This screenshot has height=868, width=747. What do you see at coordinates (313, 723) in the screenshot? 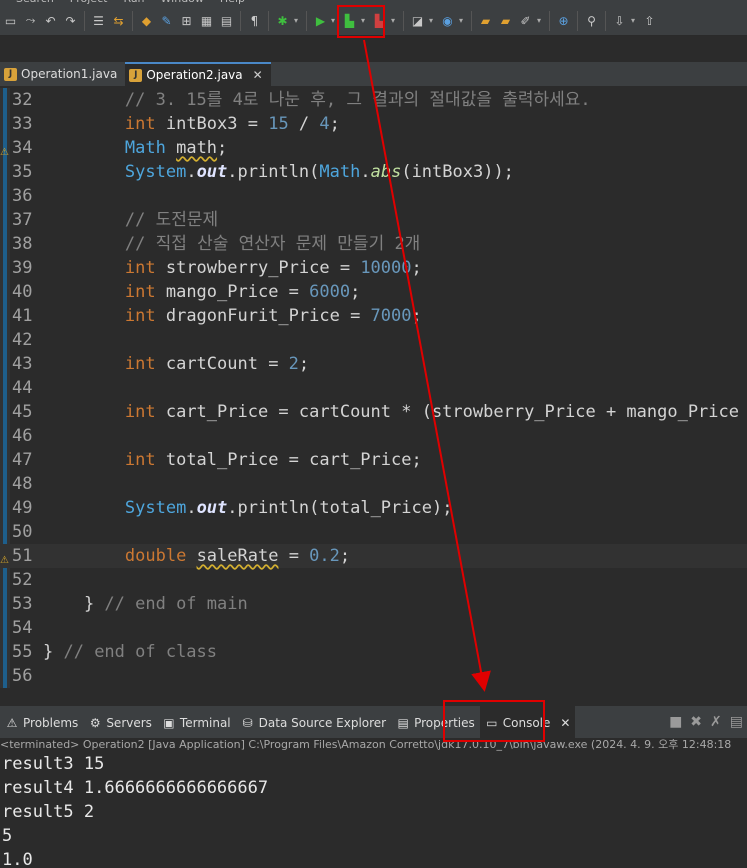
I see `tab-data-source-explorer: ⛁ Data Source Explorer` at bounding box center [313, 723].